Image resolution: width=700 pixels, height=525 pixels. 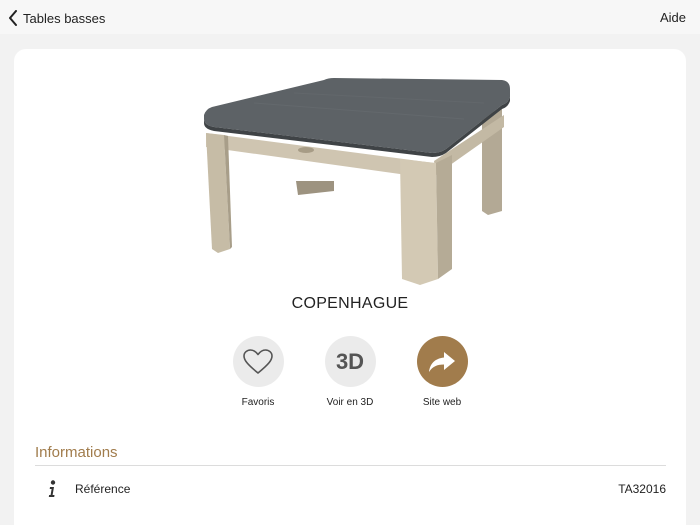 I want to click on chevron-left-icon, so click(x=13, y=18).